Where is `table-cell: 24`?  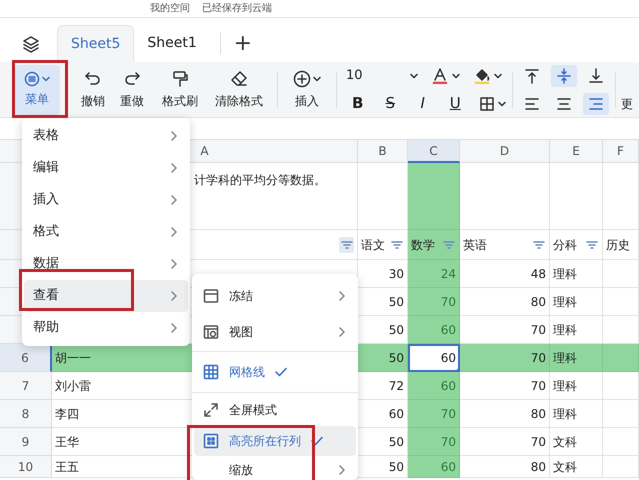 table-cell: 24 is located at coordinates (434, 274).